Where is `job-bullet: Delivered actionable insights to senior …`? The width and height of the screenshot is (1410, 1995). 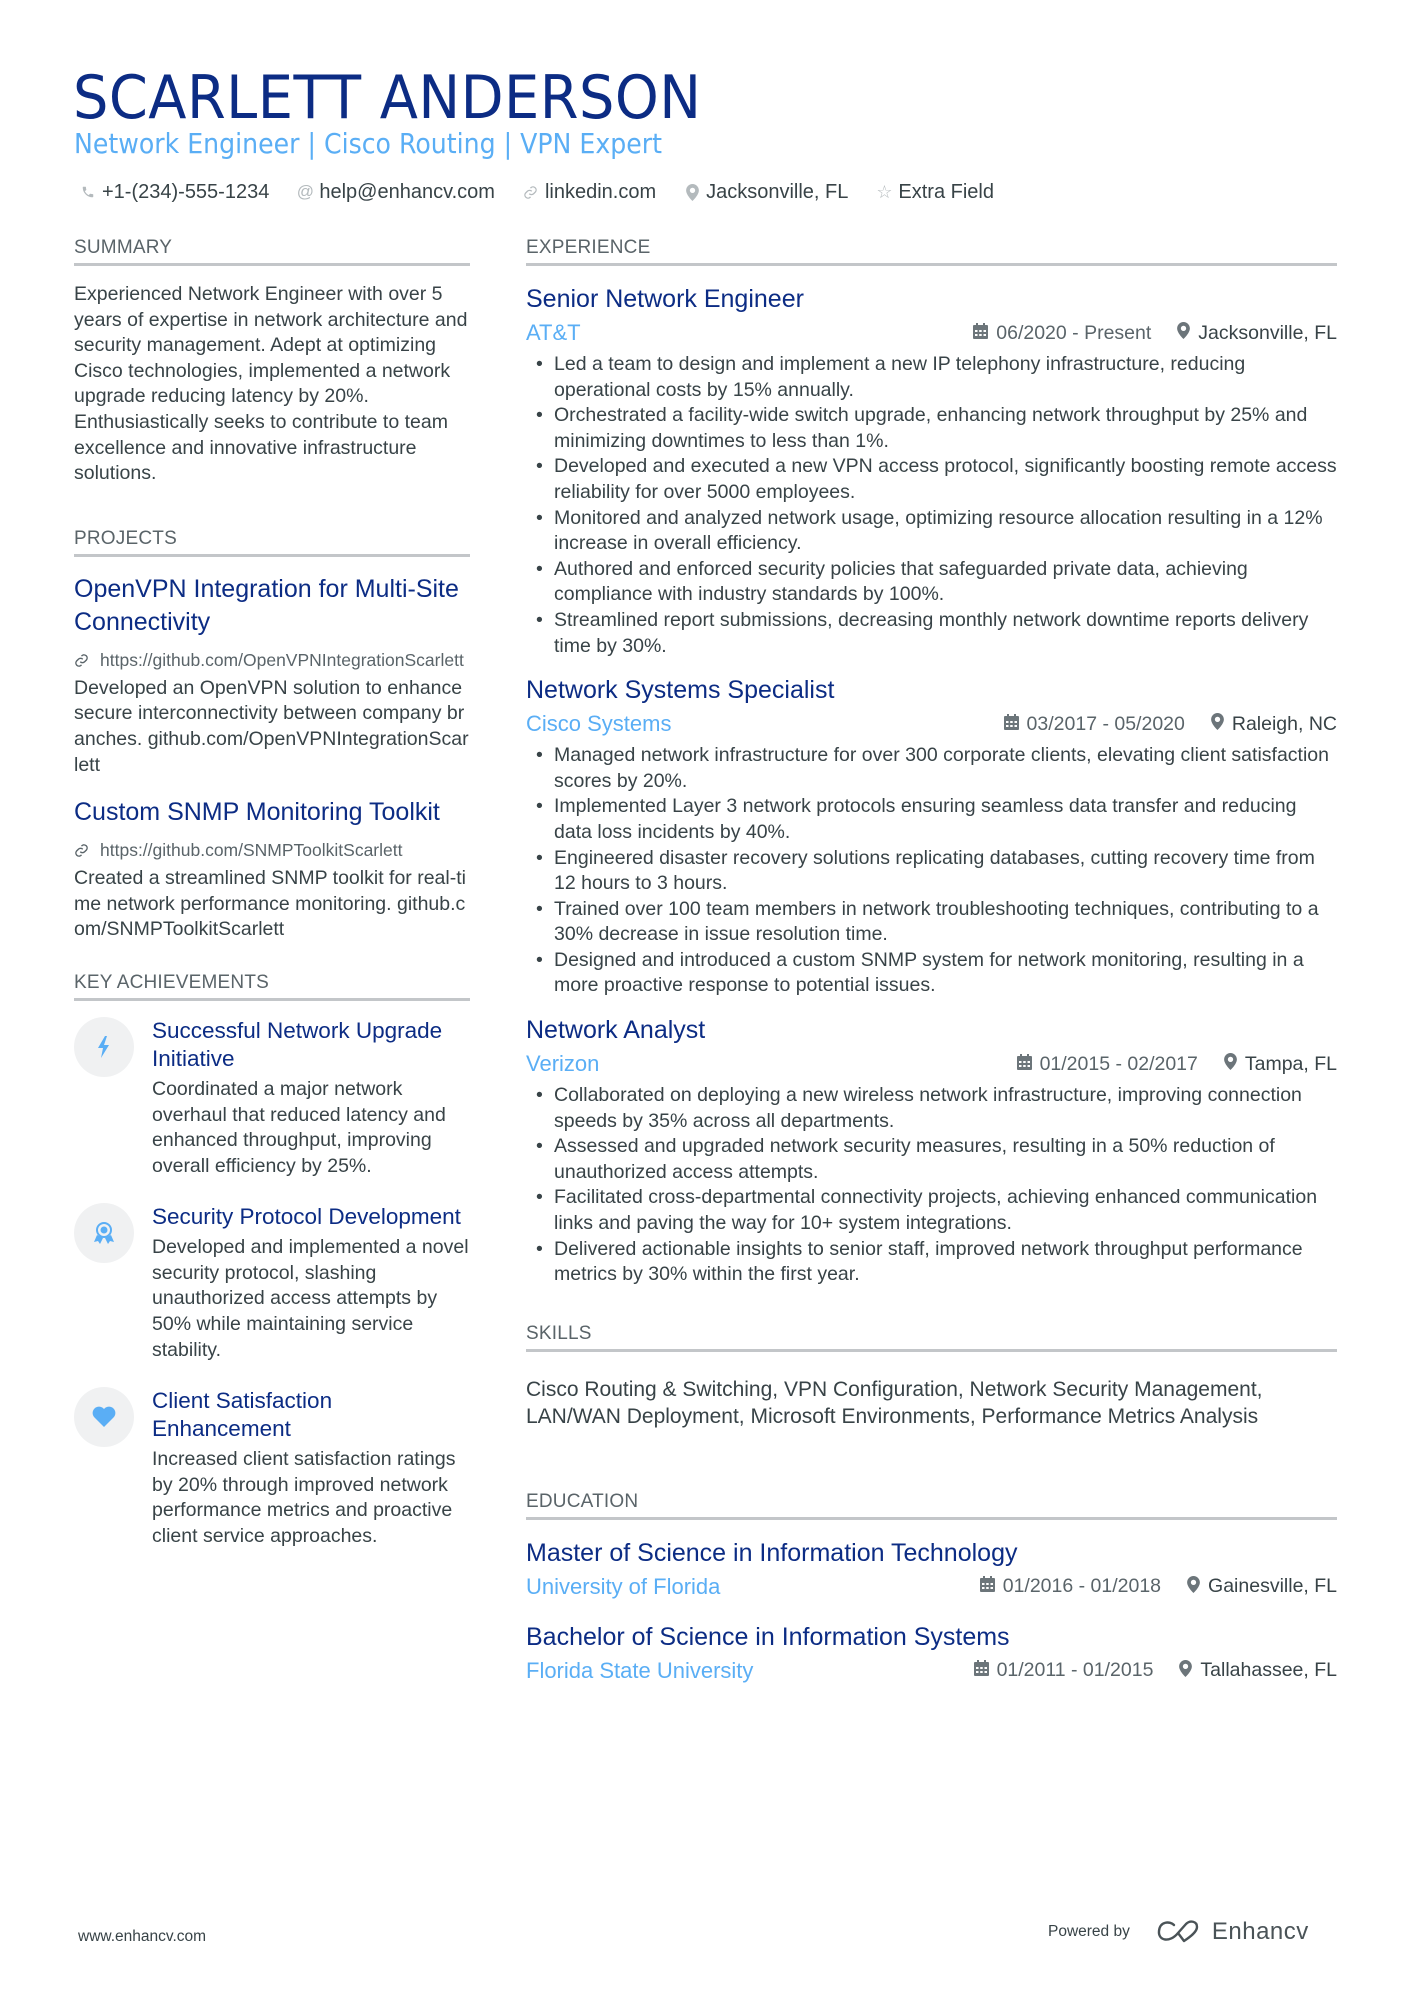 job-bullet: Delivered actionable insights to senior … is located at coordinates (931, 1262).